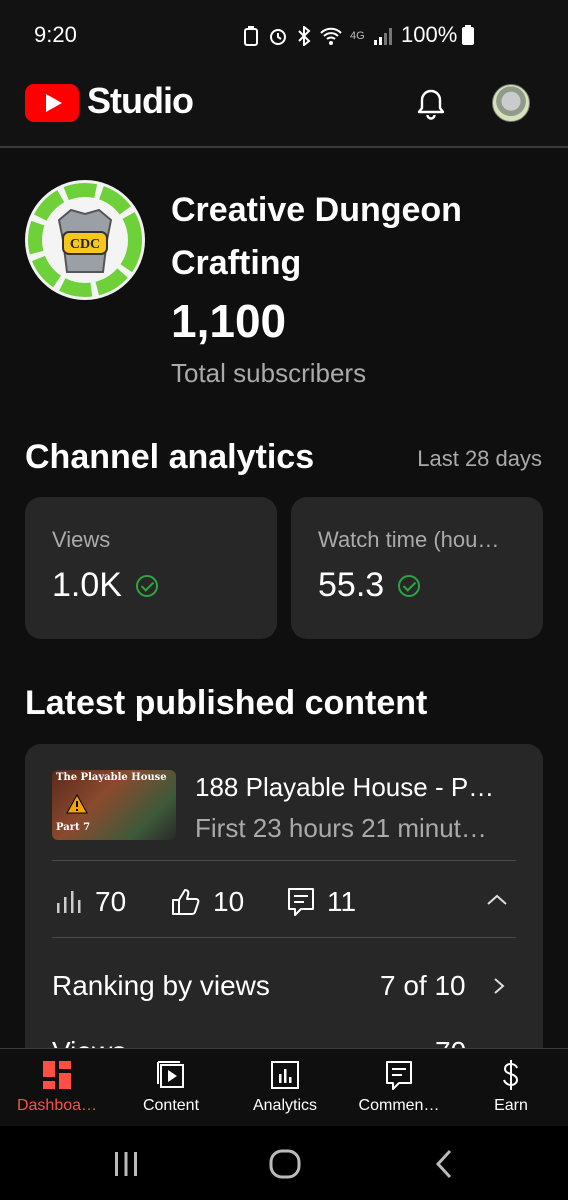 The width and height of the screenshot is (568, 1200). I want to click on thumbnail-text-bottom: Part 7, so click(73, 827).